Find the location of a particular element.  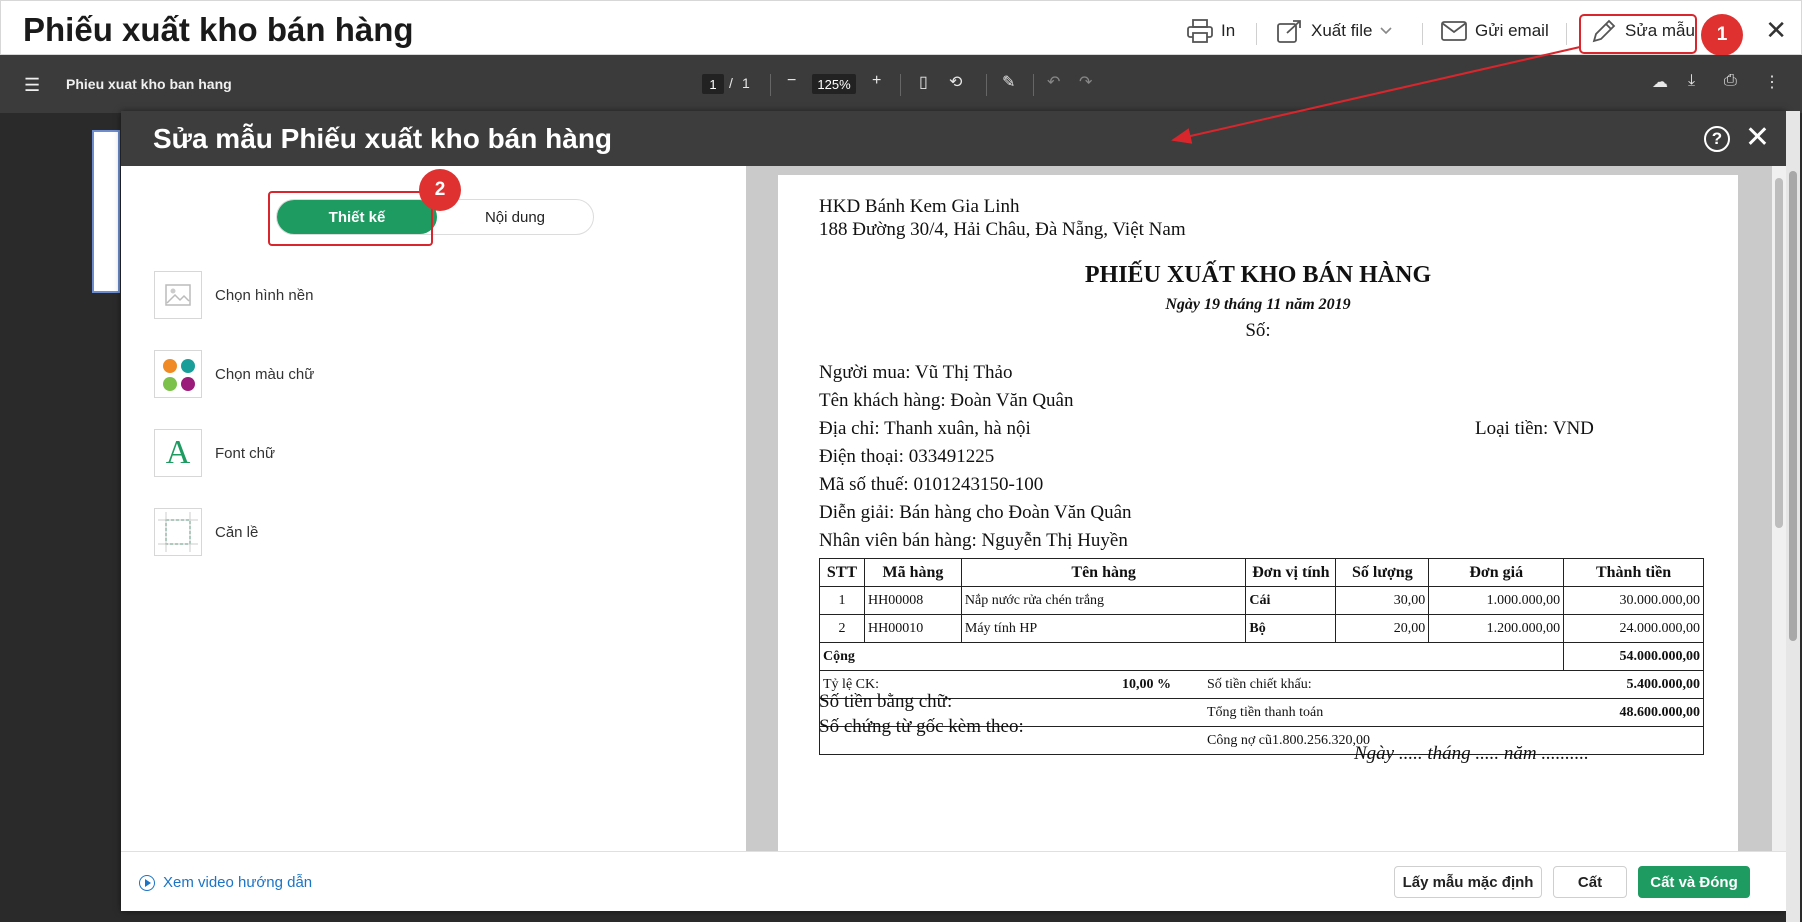

table-cell: 24.000.000,00 is located at coordinates (1633, 628).